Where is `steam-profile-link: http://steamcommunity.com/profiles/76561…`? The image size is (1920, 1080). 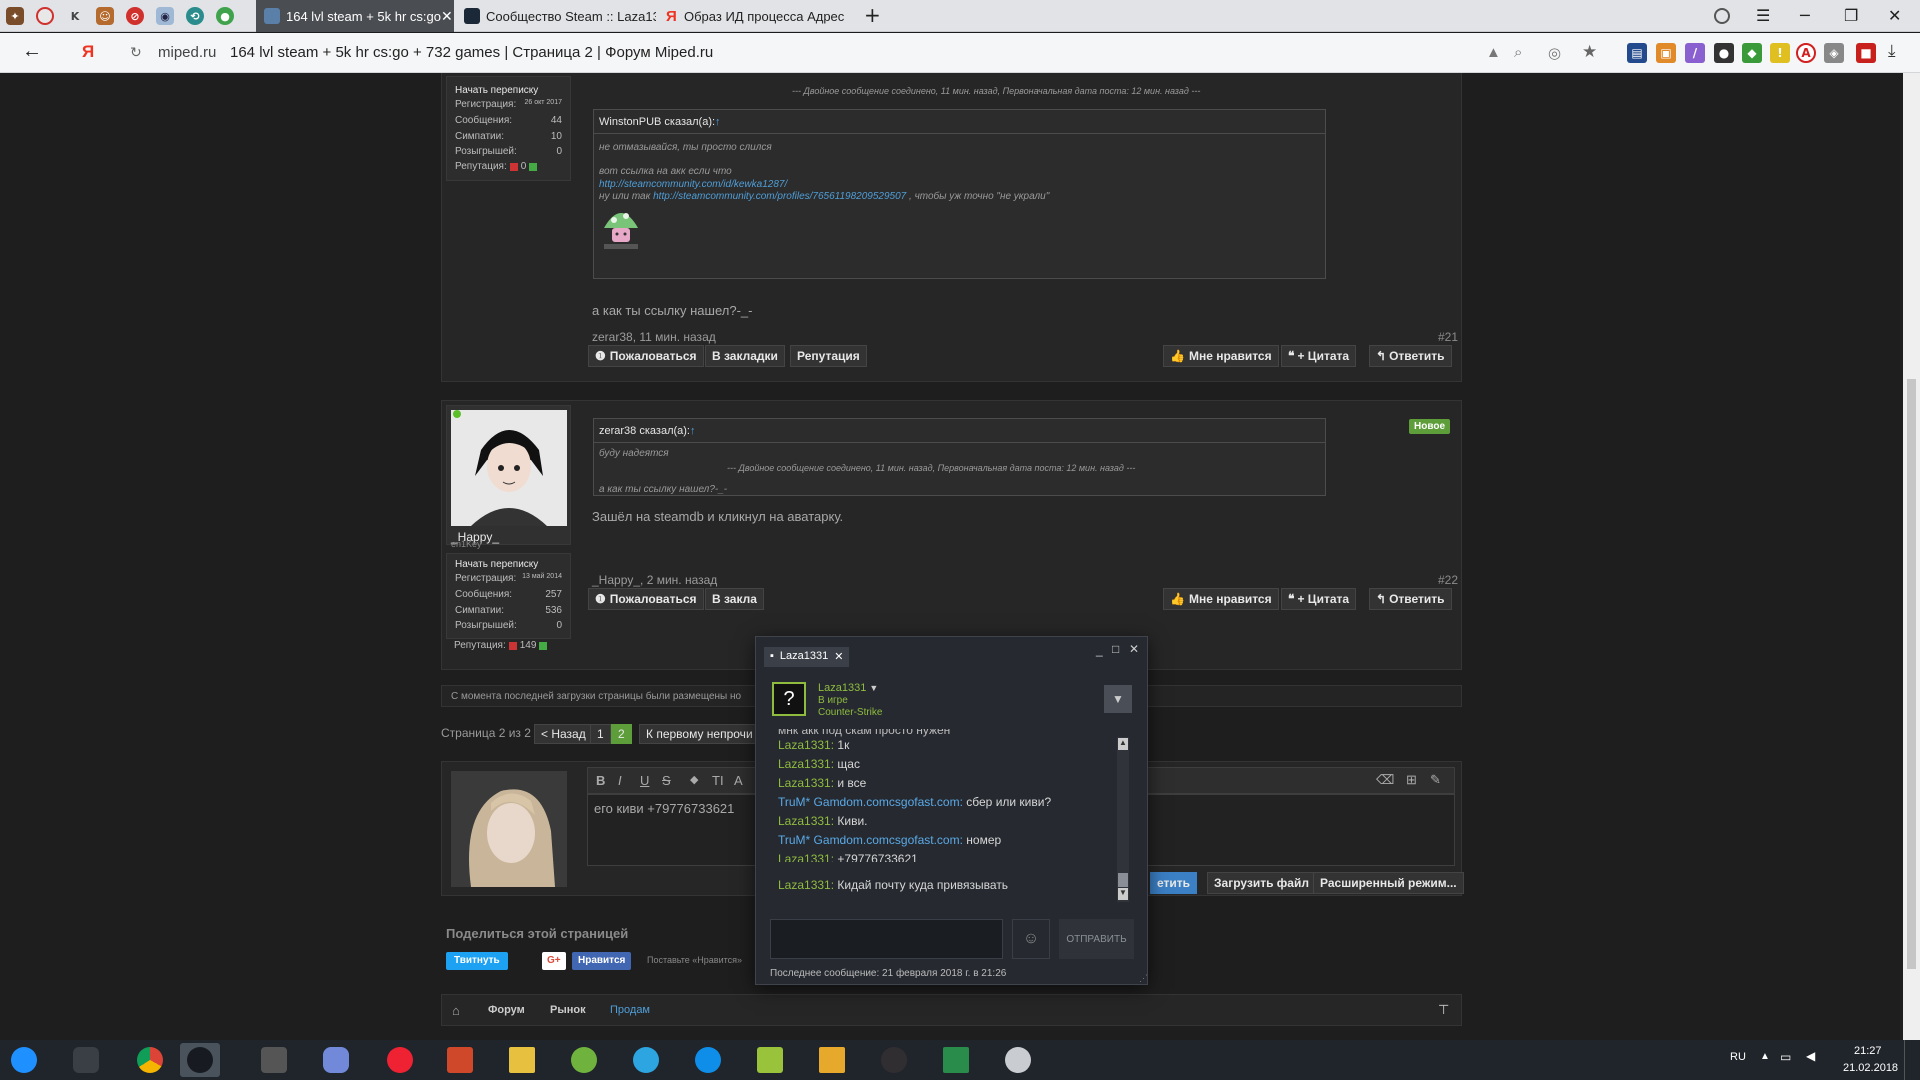
steam-profile-link: http://steamcommunity.com/profiles/76561… is located at coordinates (779, 196).